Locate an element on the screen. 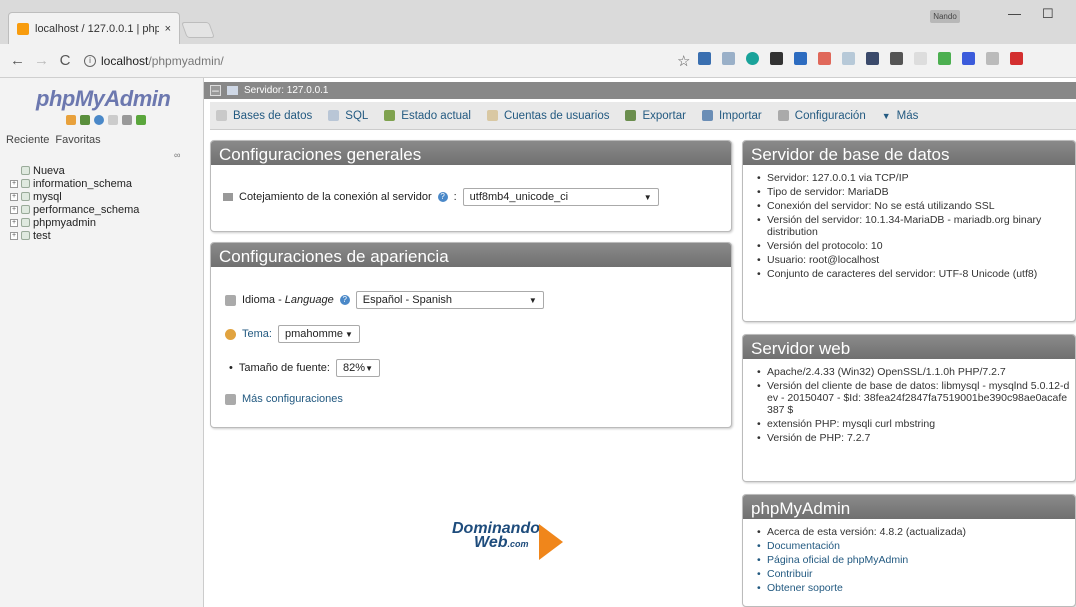 The image size is (1076, 607). tree-item-new: Nueva is located at coordinates (74, 170).